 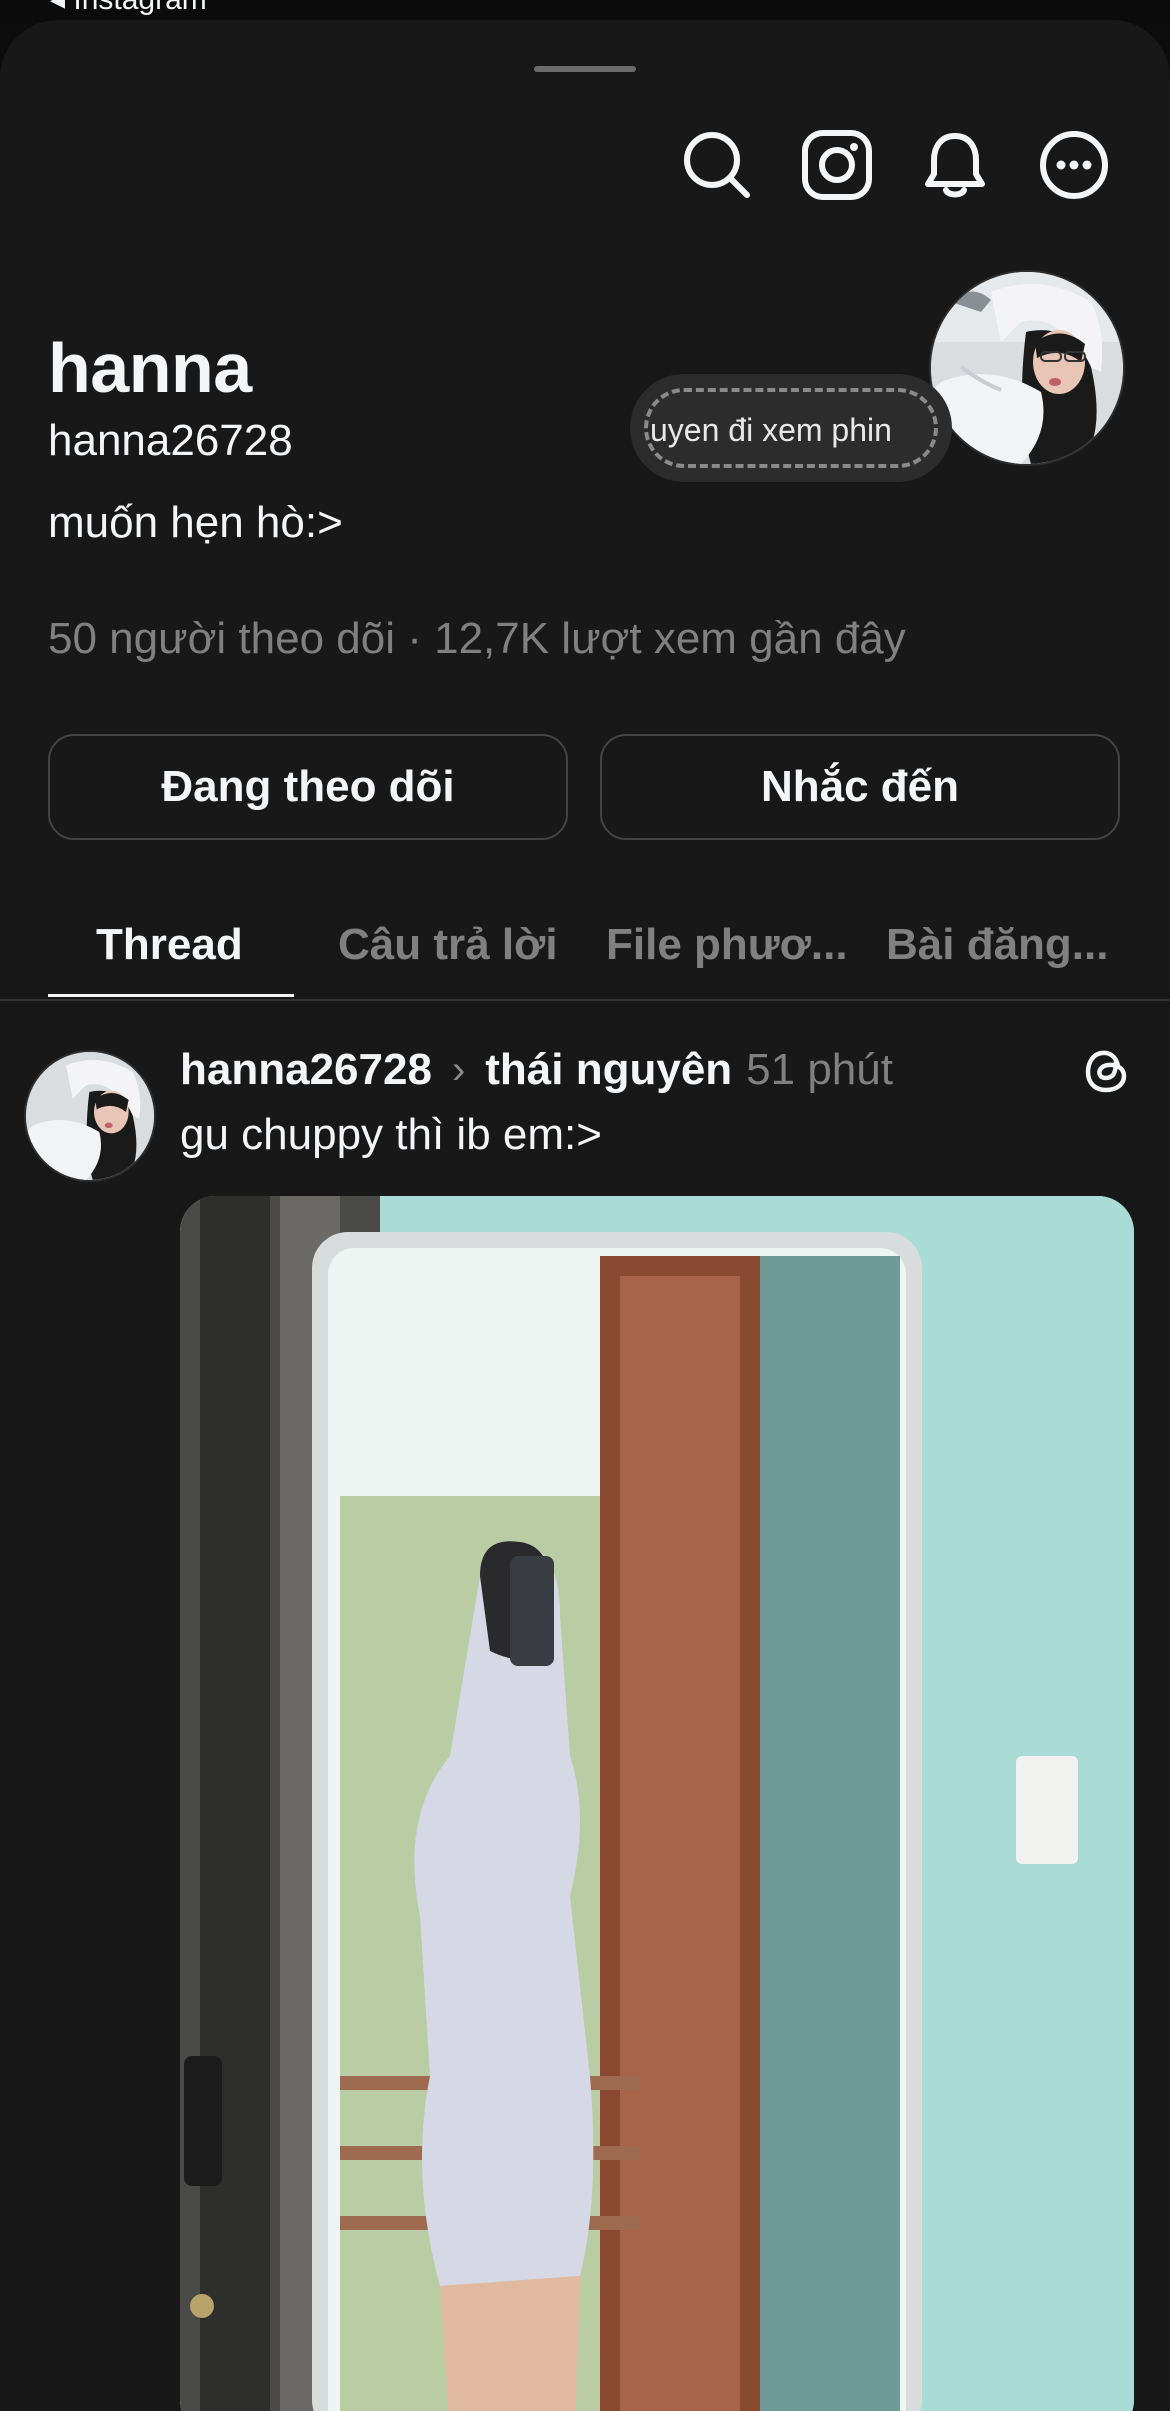 I want to click on back-app-label: ◂ Instagram, so click(x=128, y=8).